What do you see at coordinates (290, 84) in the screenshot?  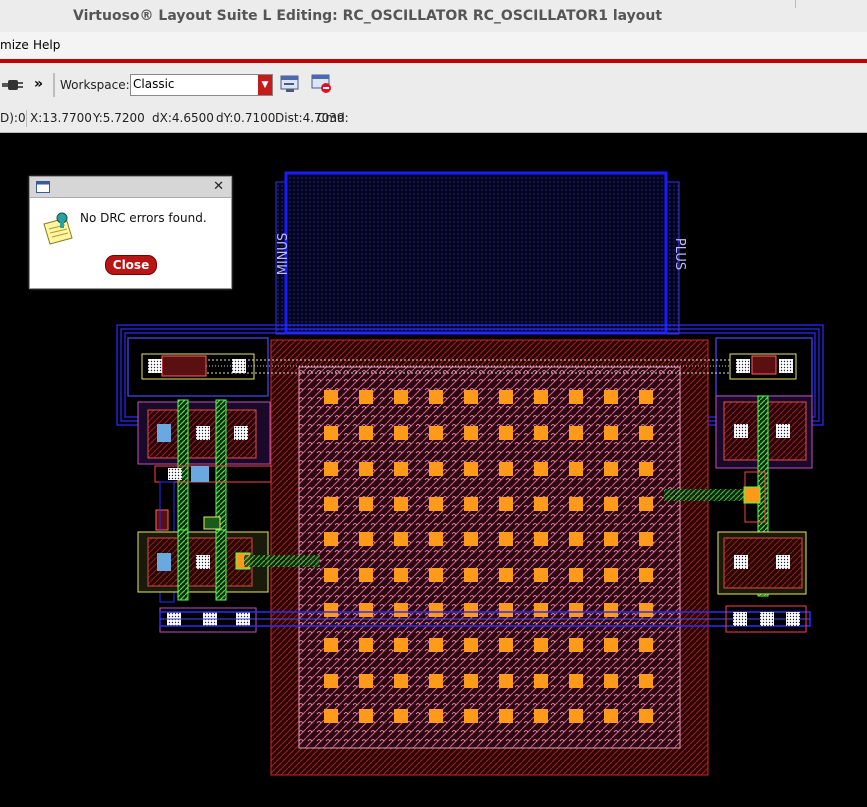 I see `save-workspace-icon` at bounding box center [290, 84].